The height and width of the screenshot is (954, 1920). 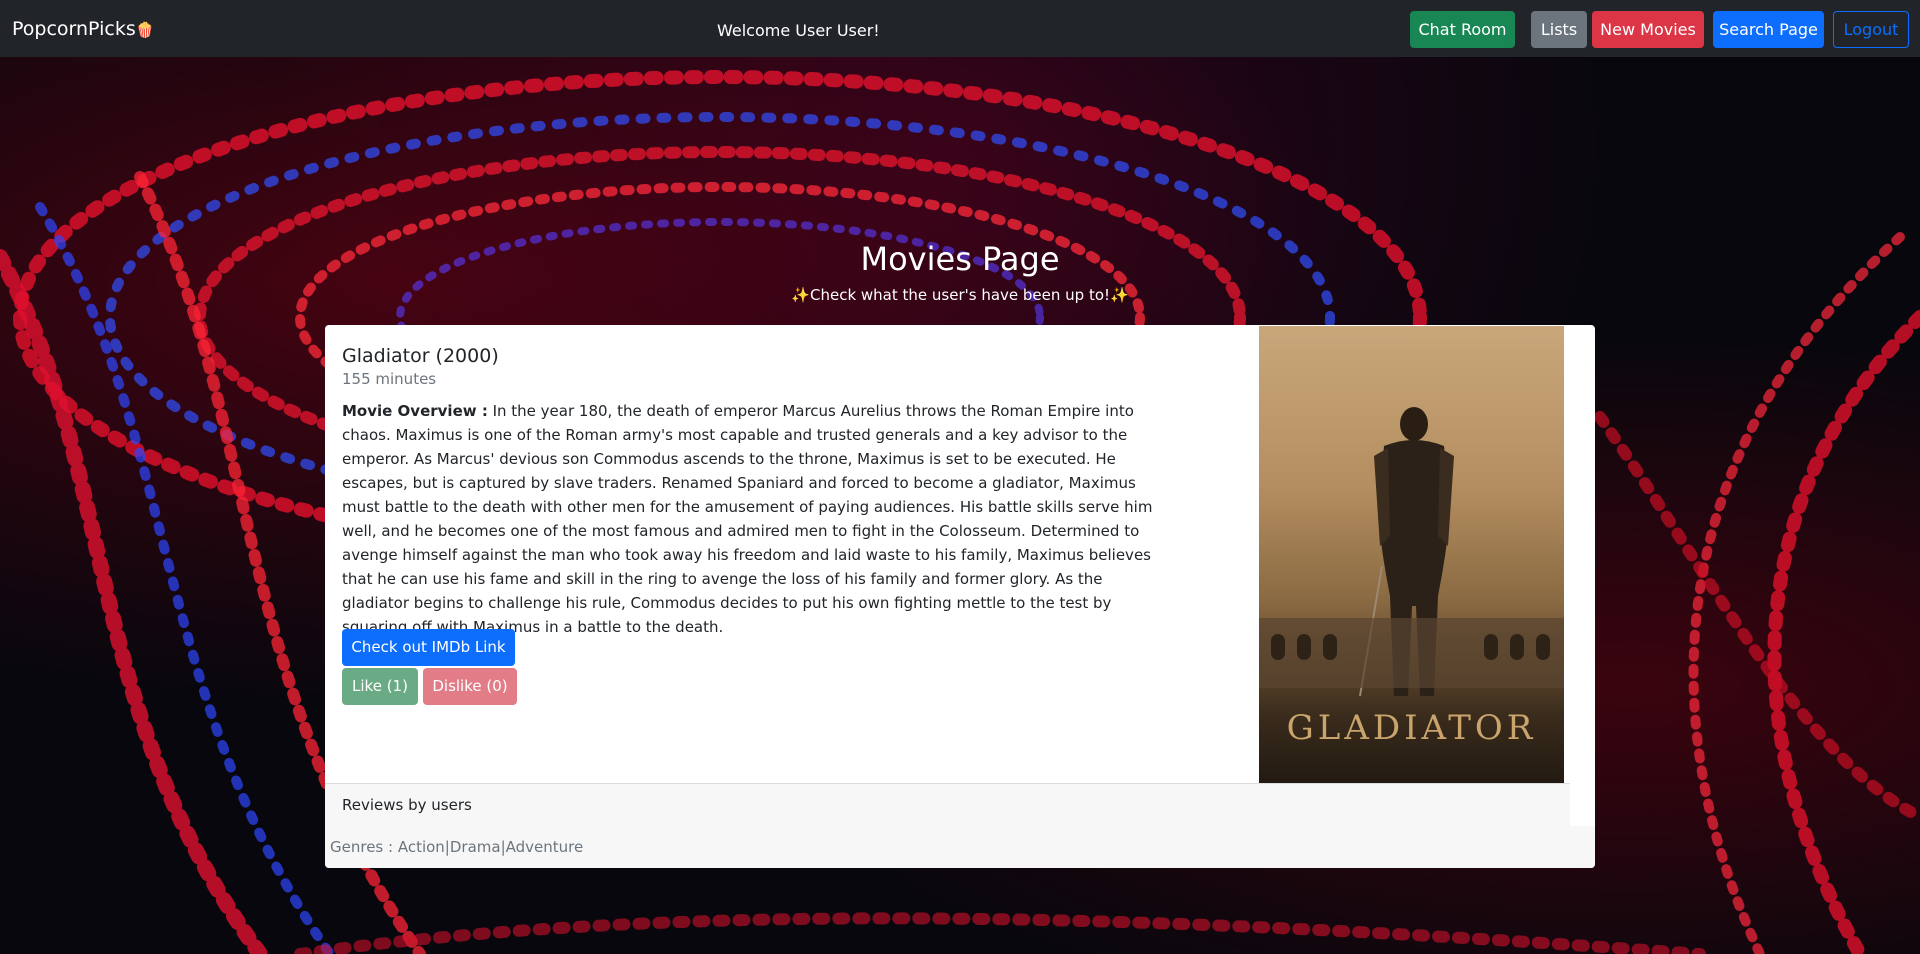 I want to click on welcome-message: Welcome User User!, so click(x=798, y=30).